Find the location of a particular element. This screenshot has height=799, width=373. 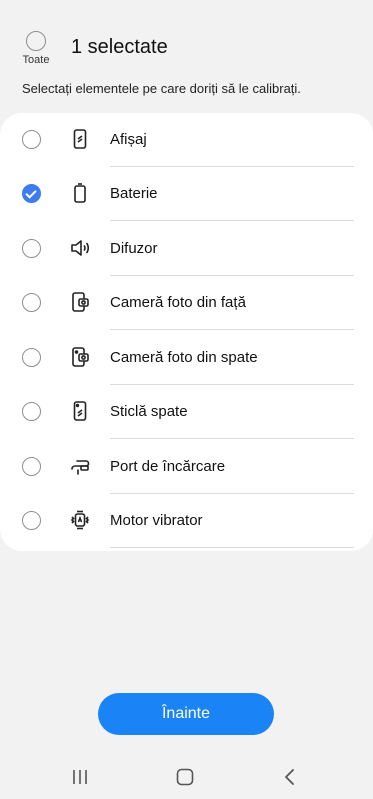

select-all-label: Toate is located at coordinates (36, 60).